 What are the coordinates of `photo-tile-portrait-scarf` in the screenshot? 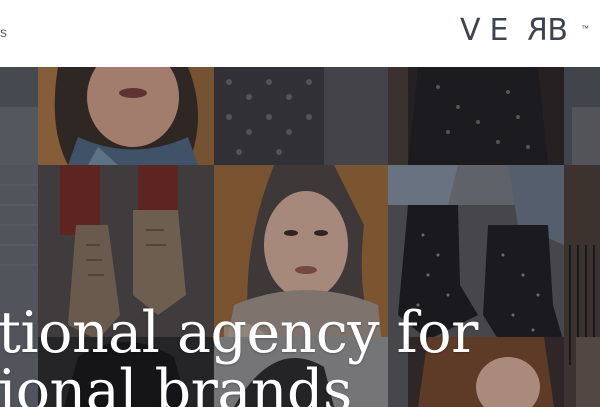 It's located at (126, 116).